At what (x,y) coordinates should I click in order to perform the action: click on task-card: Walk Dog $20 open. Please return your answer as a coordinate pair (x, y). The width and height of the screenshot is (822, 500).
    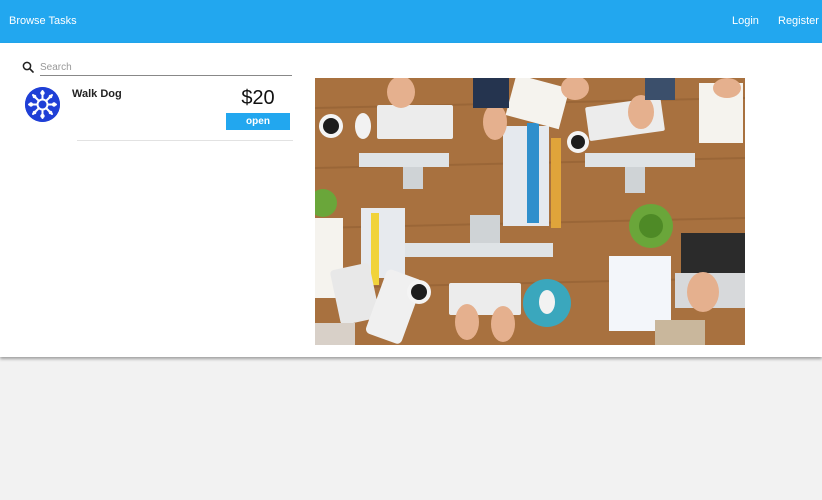
    Looking at the image, I should click on (157, 113).